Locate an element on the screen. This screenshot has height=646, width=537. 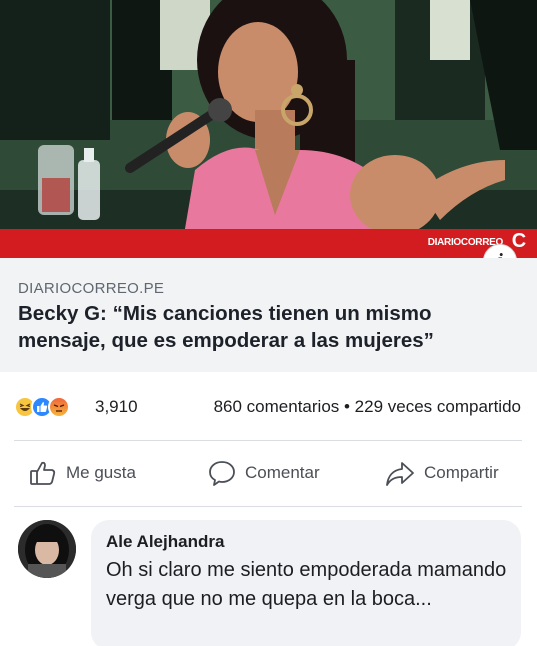
avatar-photo is located at coordinates (47, 549).